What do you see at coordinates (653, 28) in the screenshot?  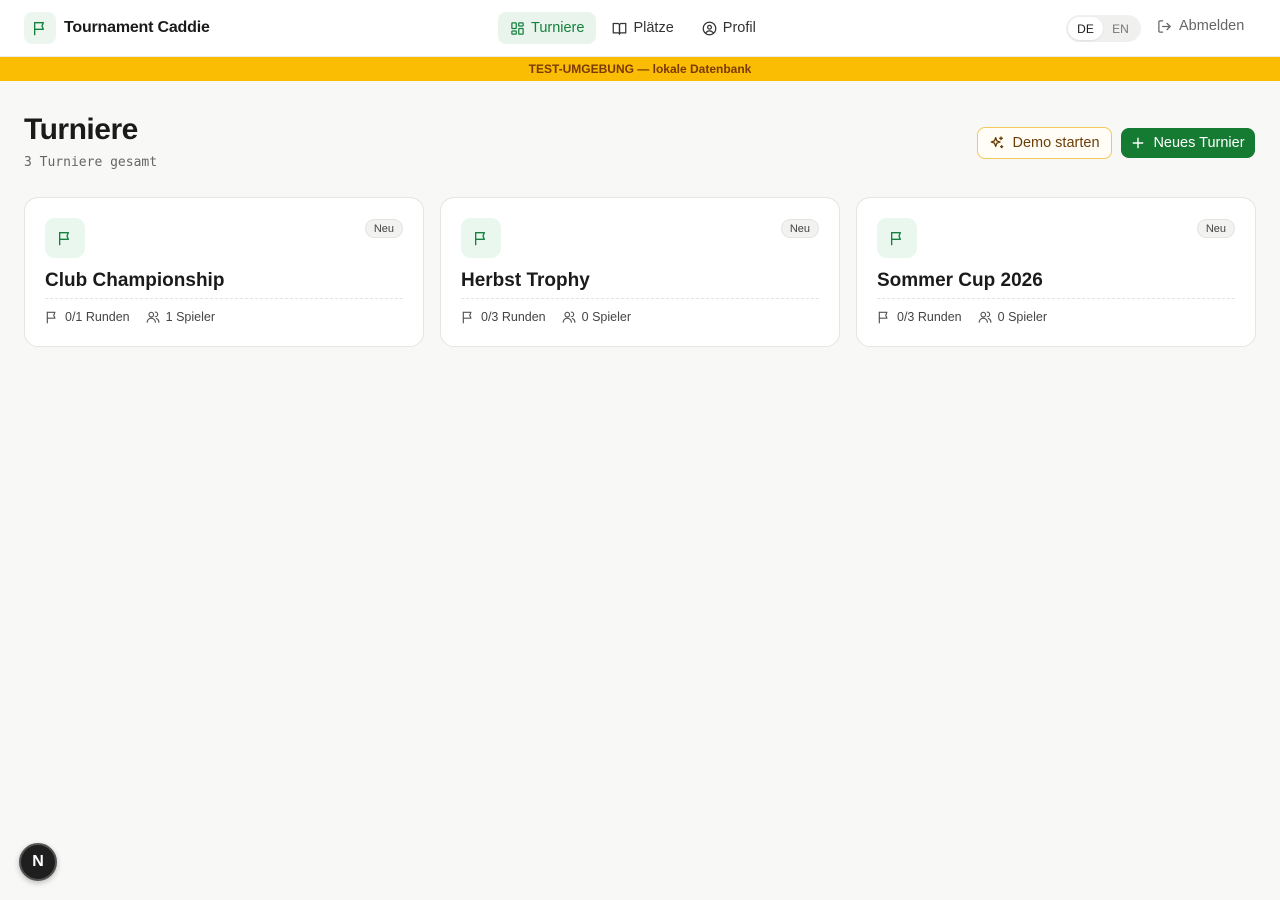 I see `nav-label: Plätze` at bounding box center [653, 28].